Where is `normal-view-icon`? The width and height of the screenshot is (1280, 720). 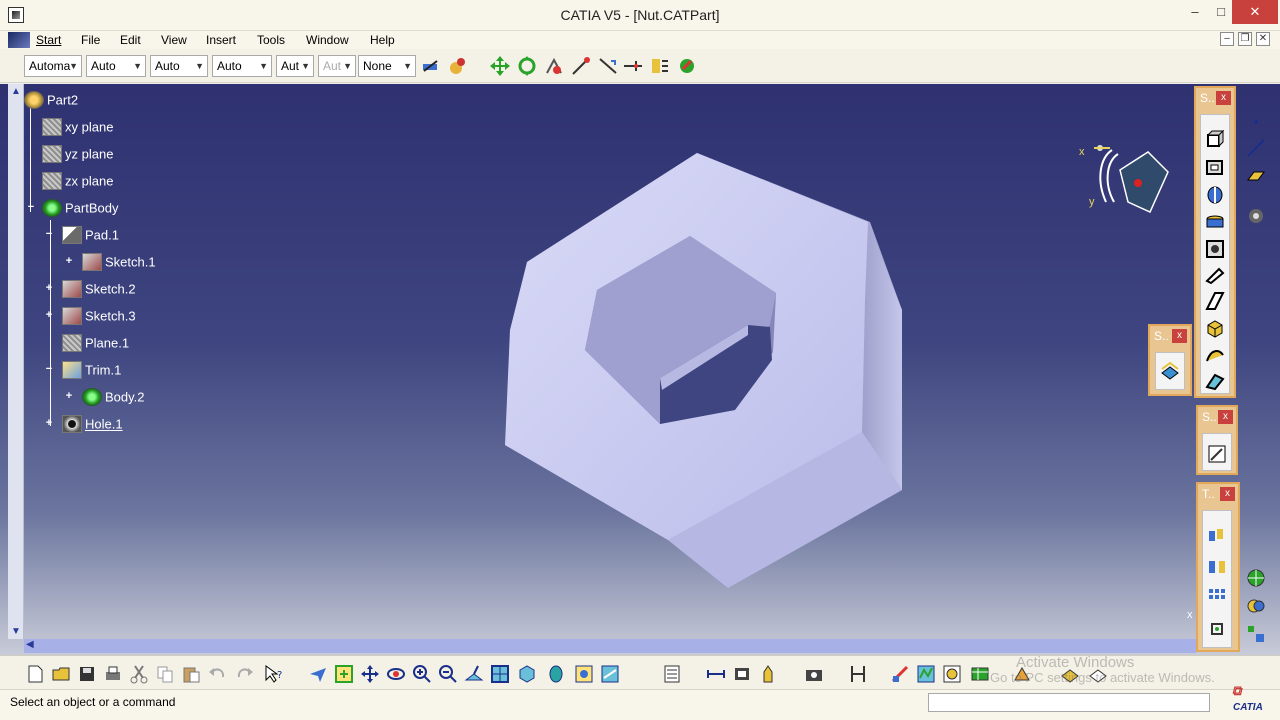
normal-view-icon is located at coordinates (474, 674).